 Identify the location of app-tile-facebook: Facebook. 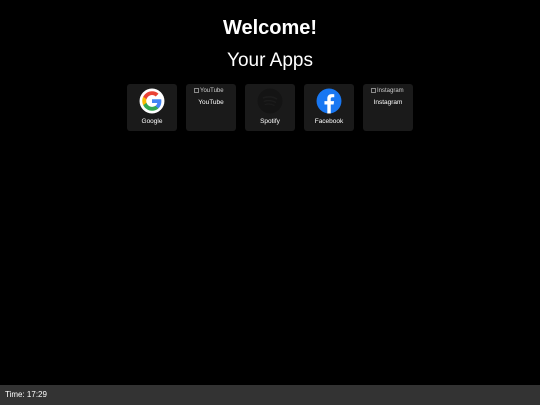
(329, 107).